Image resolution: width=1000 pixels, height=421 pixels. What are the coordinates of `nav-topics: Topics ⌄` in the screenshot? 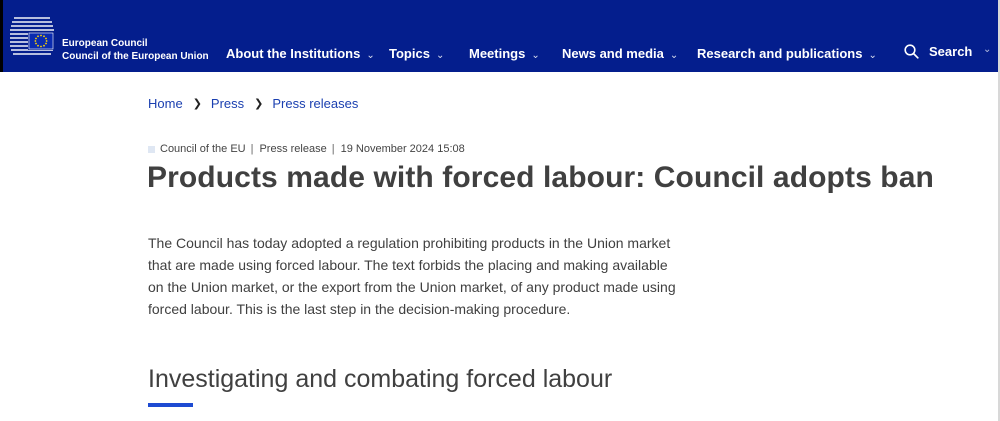 It's located at (416, 53).